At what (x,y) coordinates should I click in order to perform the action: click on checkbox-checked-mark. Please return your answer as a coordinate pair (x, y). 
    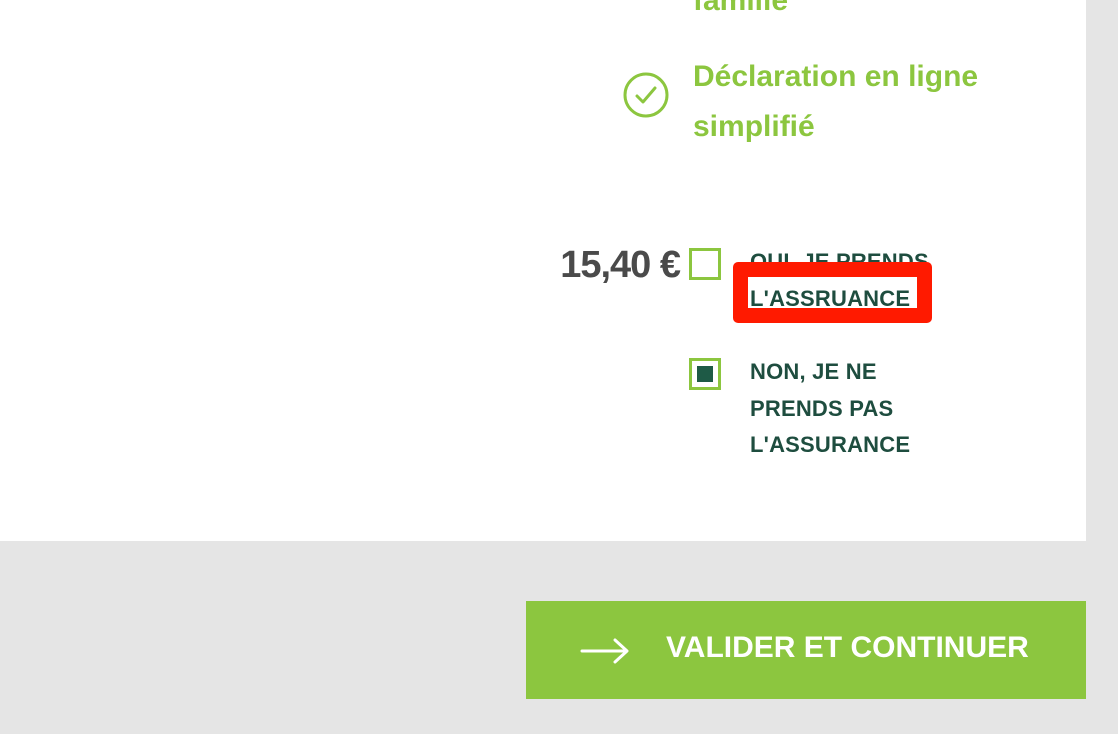
    Looking at the image, I should click on (705, 374).